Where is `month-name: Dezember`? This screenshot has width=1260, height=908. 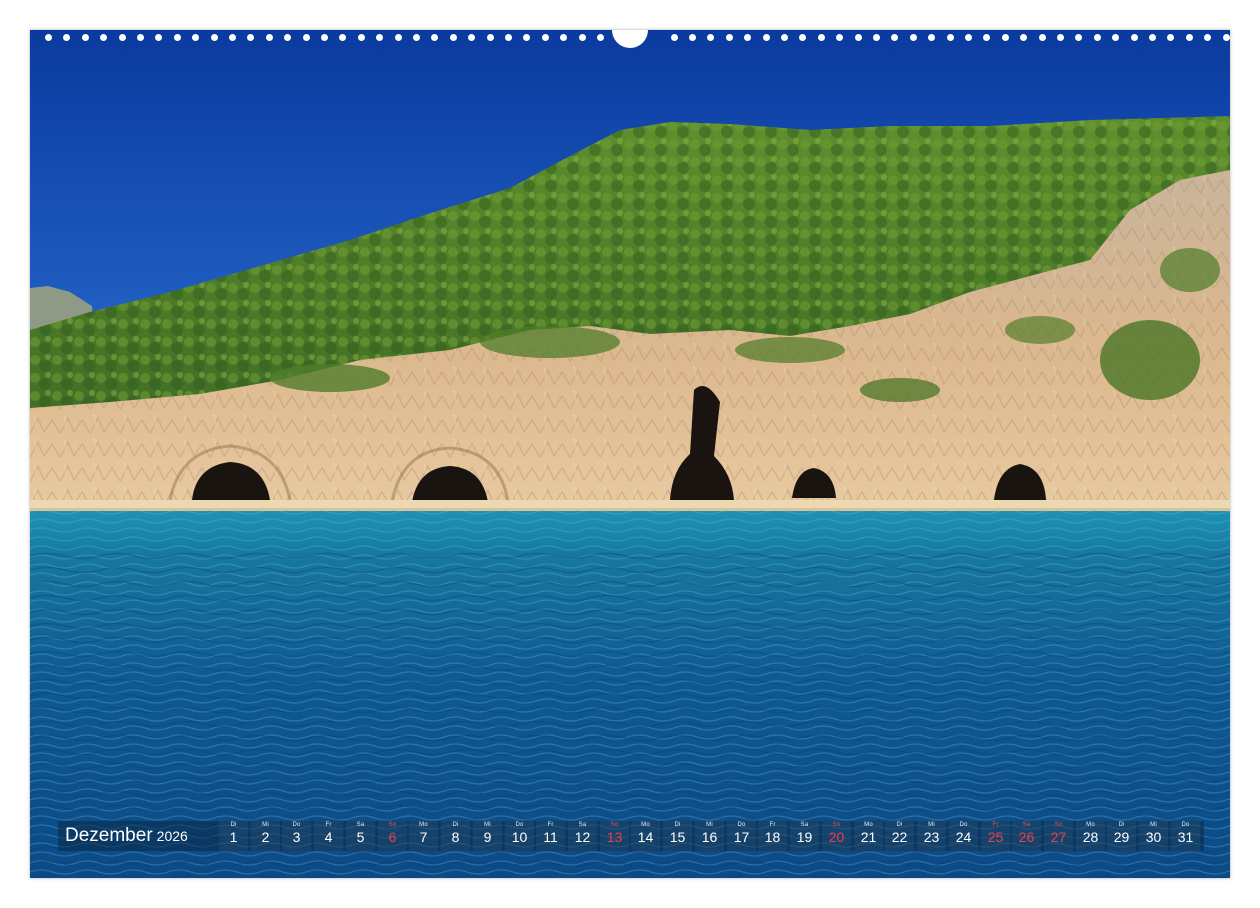 month-name: Dezember is located at coordinates (109, 835).